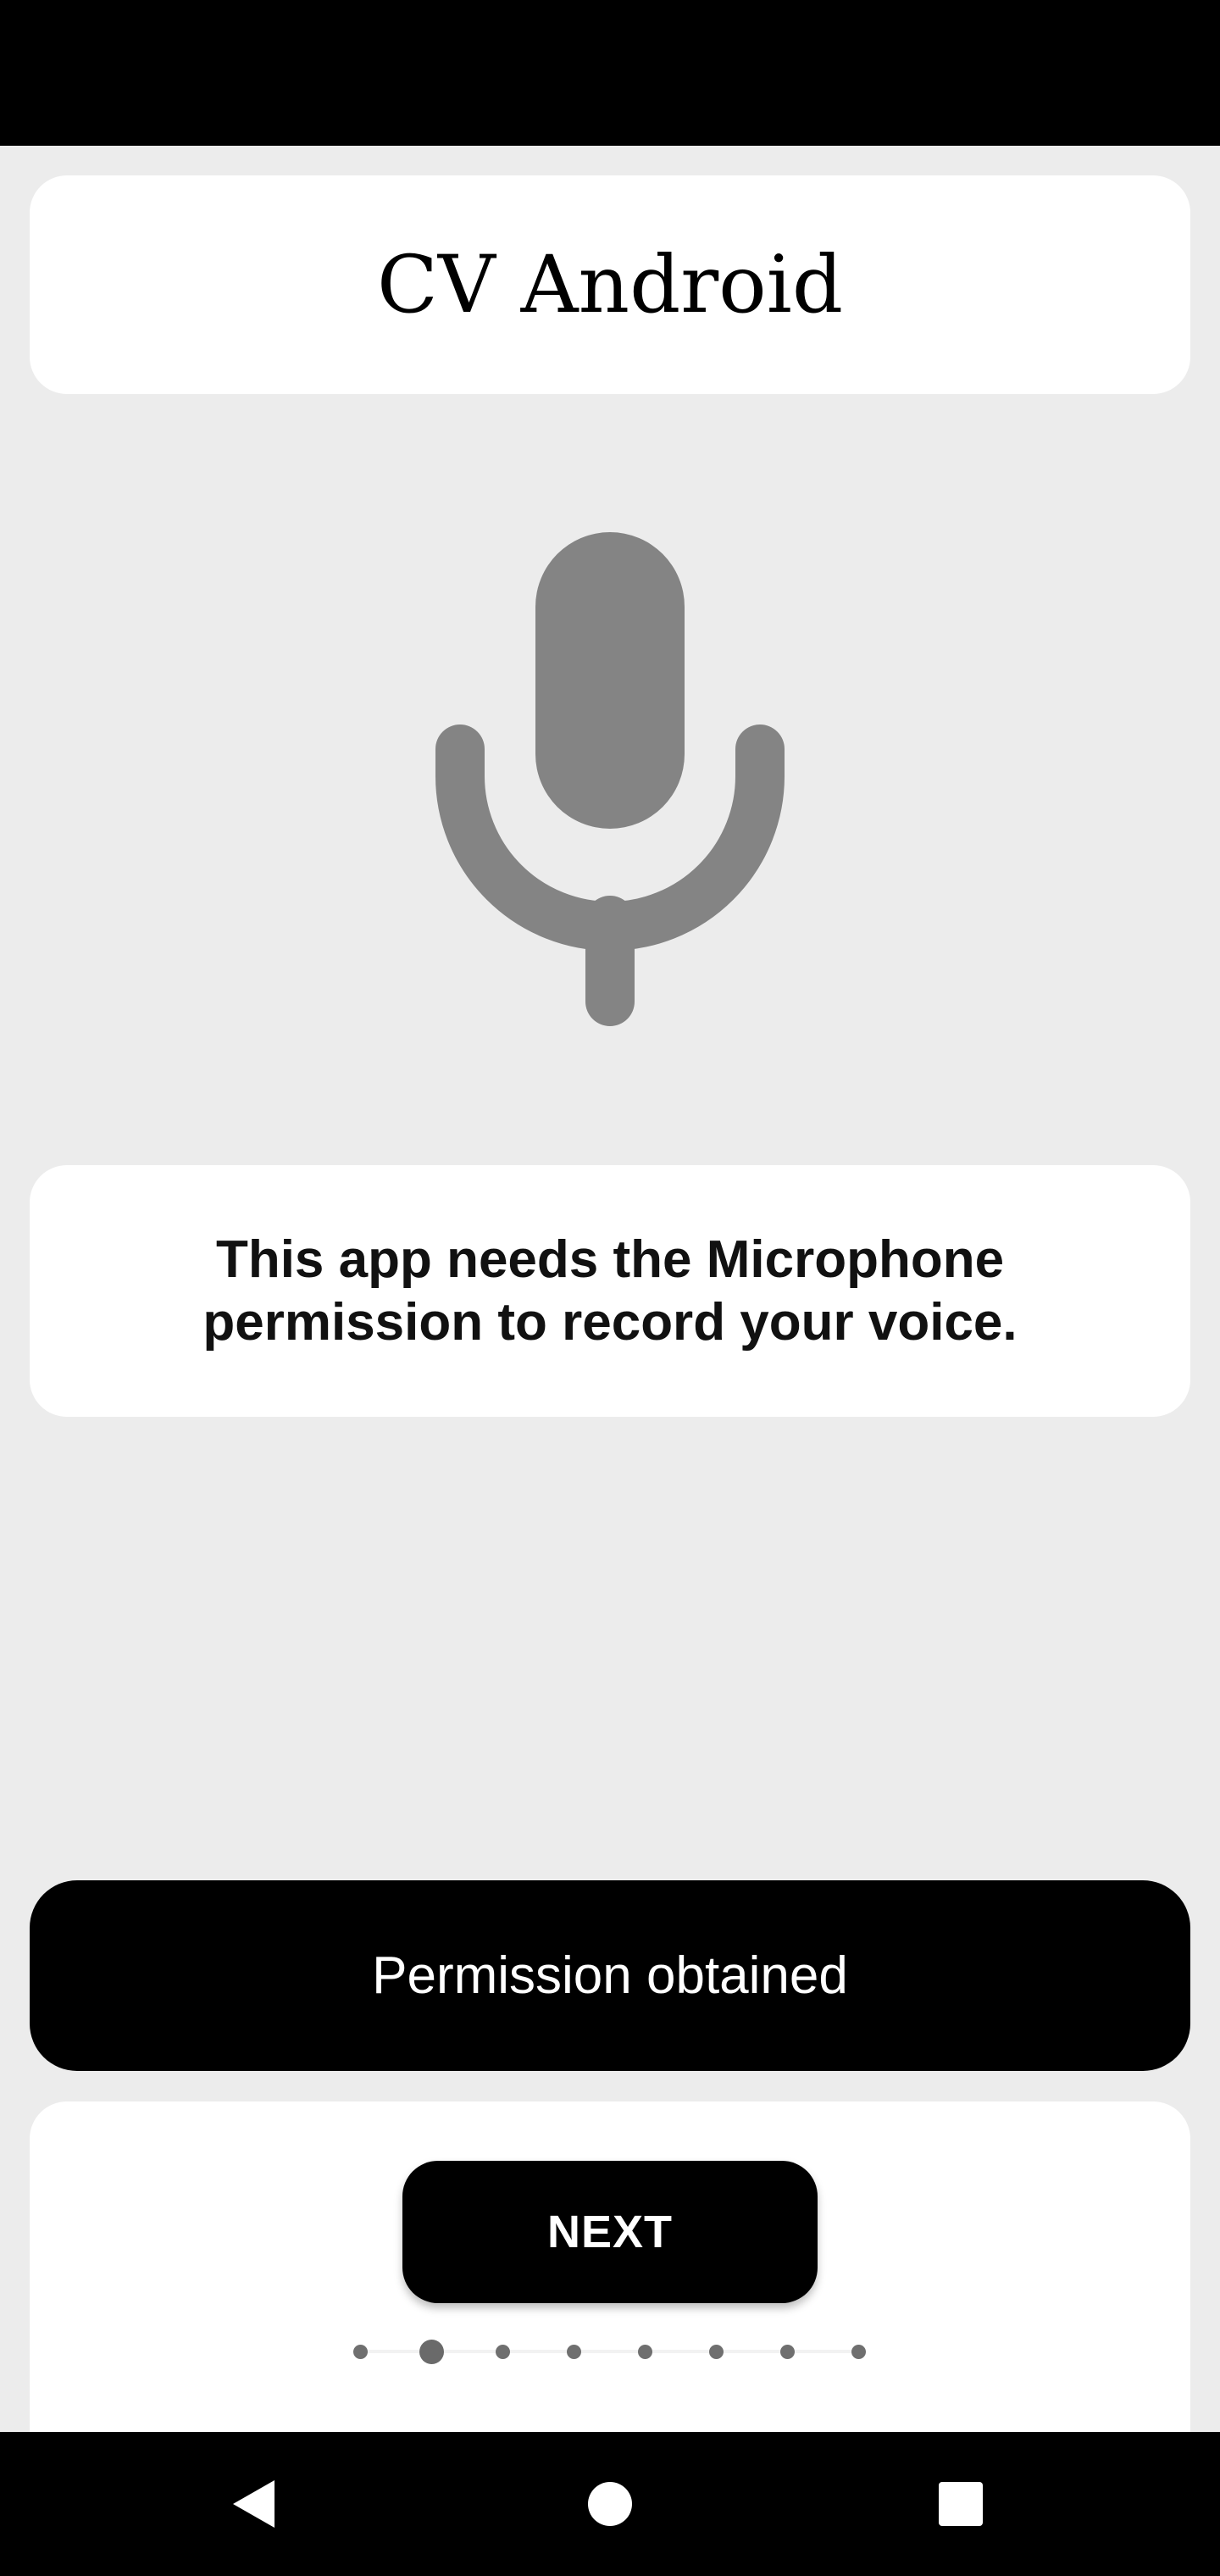  I want to click on status-bar, so click(610, 73).